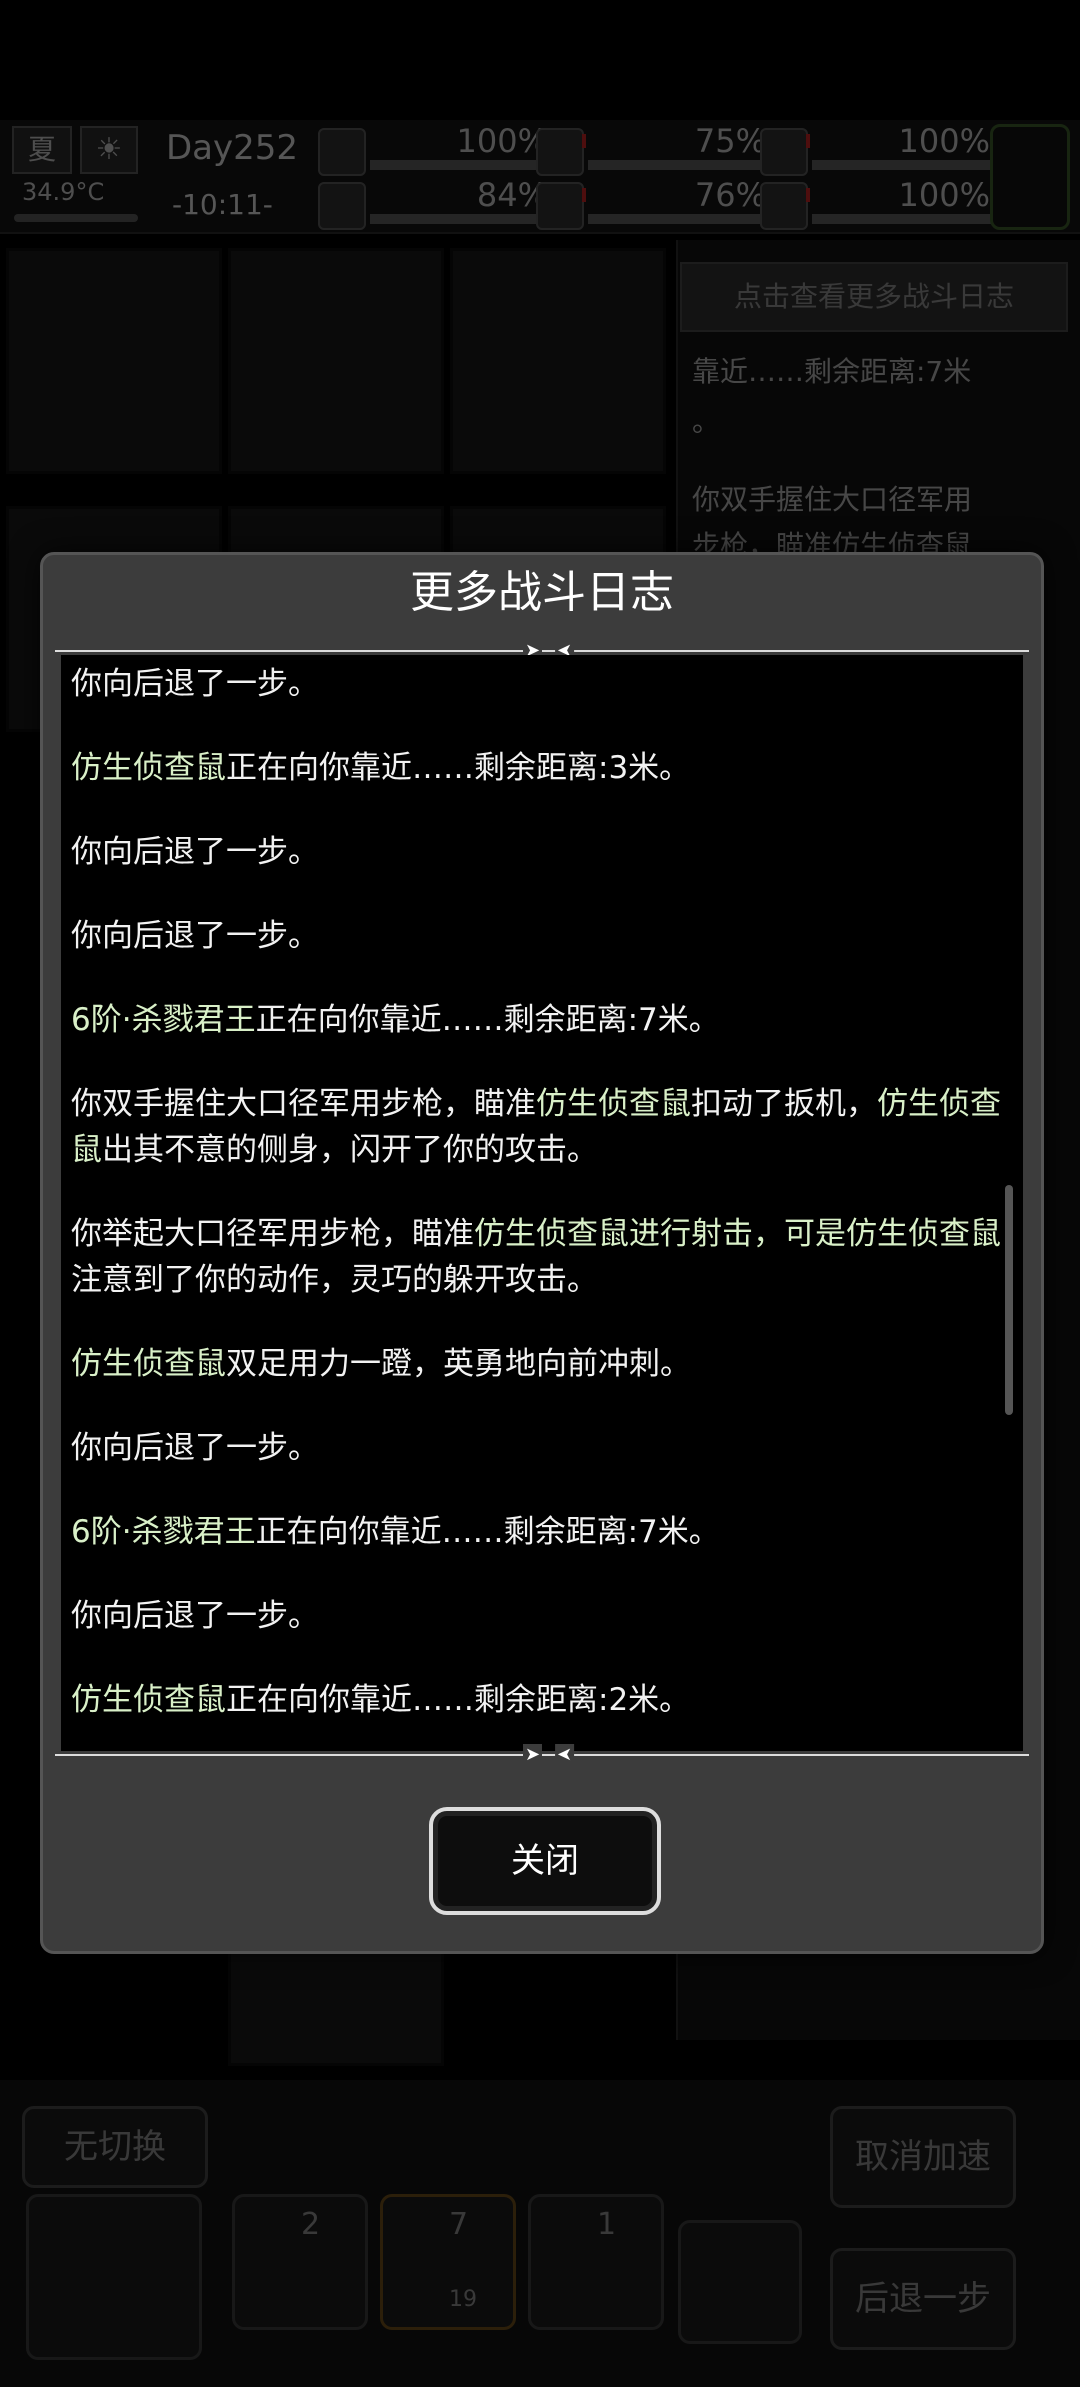 Image resolution: width=1080 pixels, height=2387 pixels. What do you see at coordinates (533, 1754) in the screenshot?
I see `arrow-right-icon: ➤` at bounding box center [533, 1754].